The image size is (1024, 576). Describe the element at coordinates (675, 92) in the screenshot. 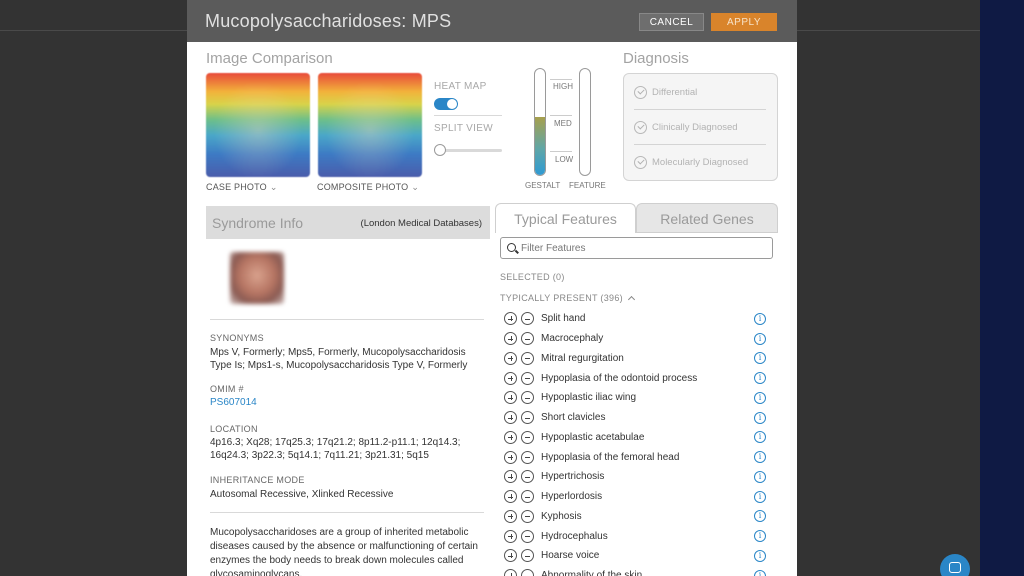

I see `diagnosis-option-label: Differential` at that location.